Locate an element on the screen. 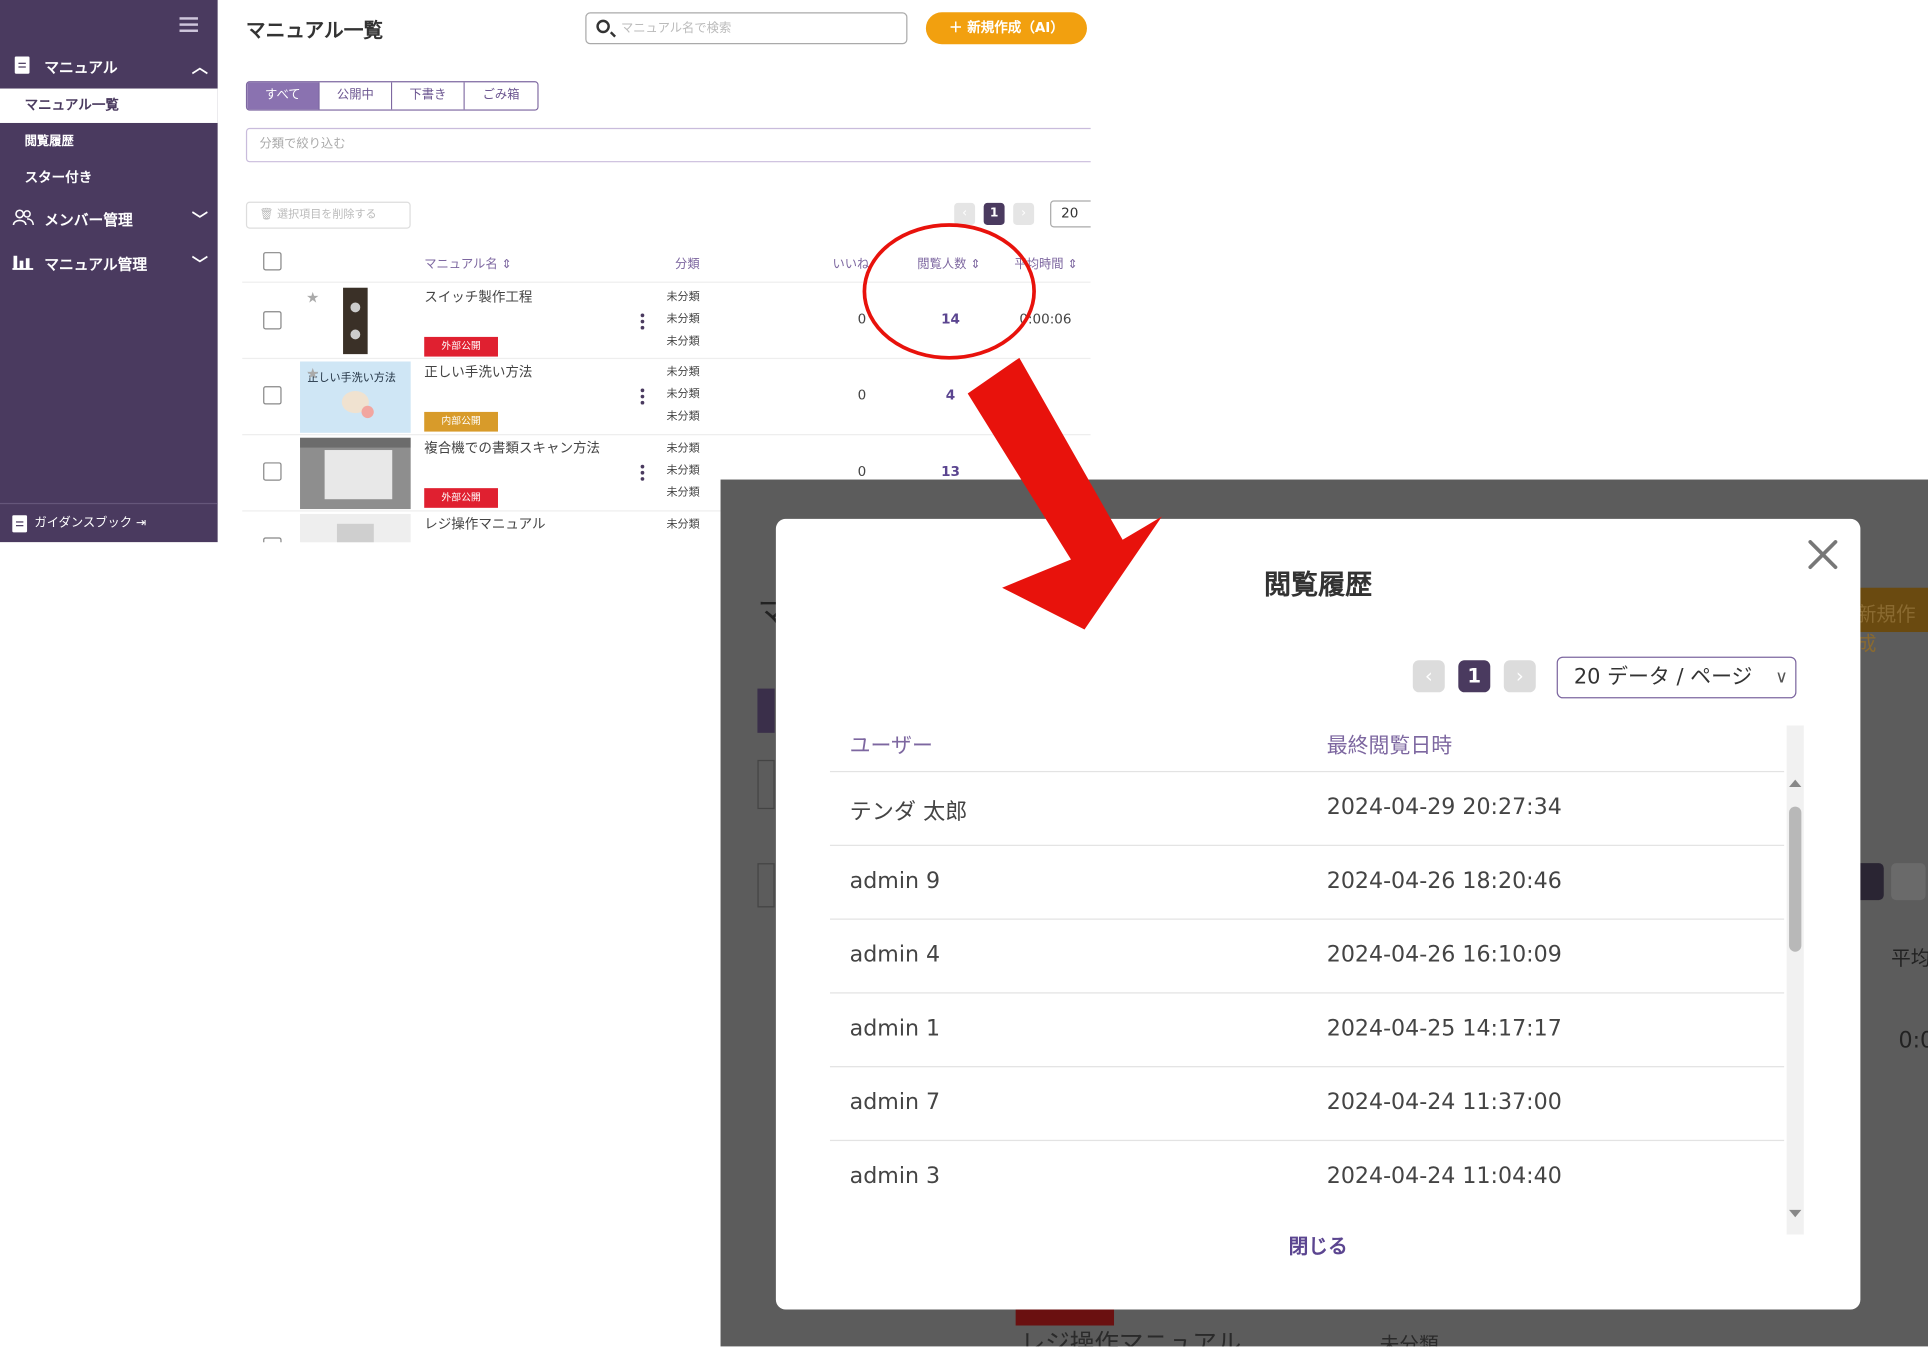  scrollbar-thumb is located at coordinates (1795, 879).